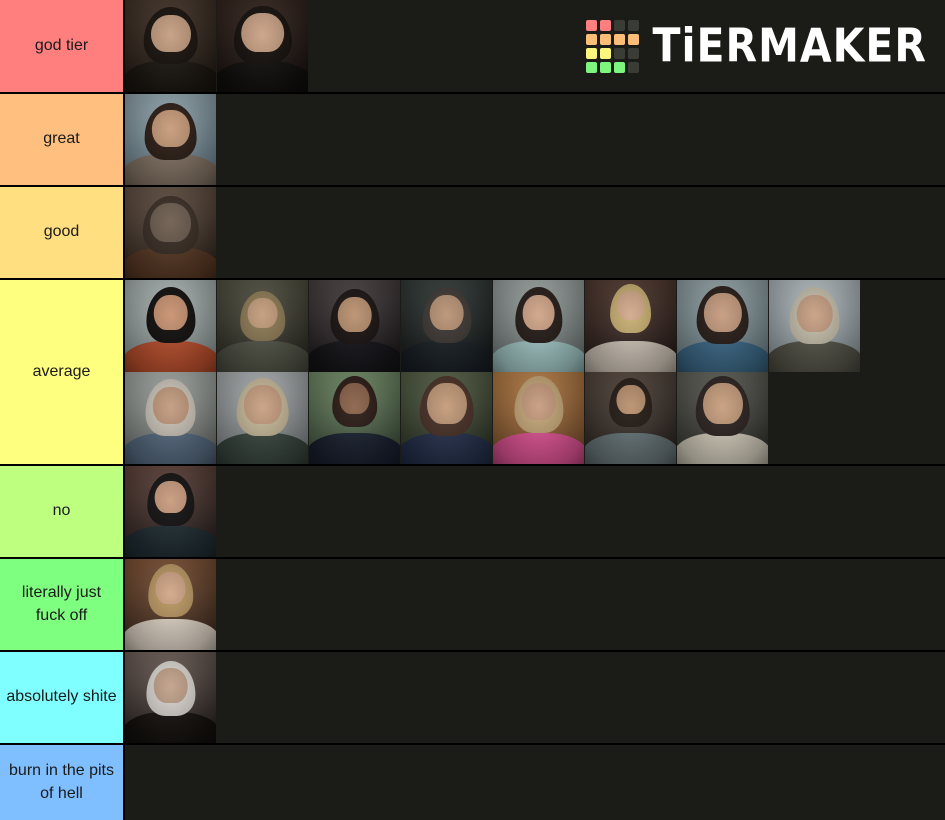  I want to click on tier-row: no, so click(472, 512).